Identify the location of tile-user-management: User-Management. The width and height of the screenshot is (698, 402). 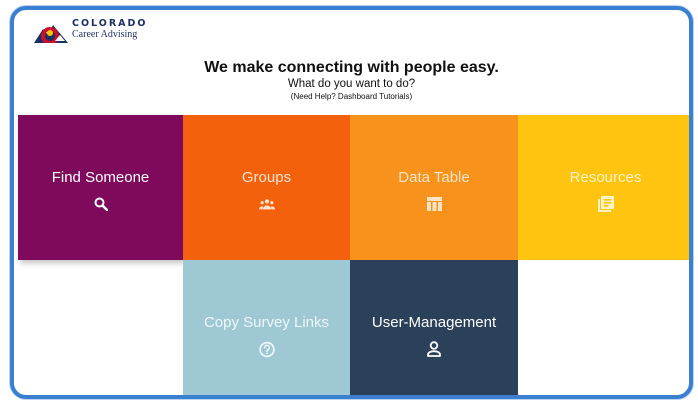
(434, 327).